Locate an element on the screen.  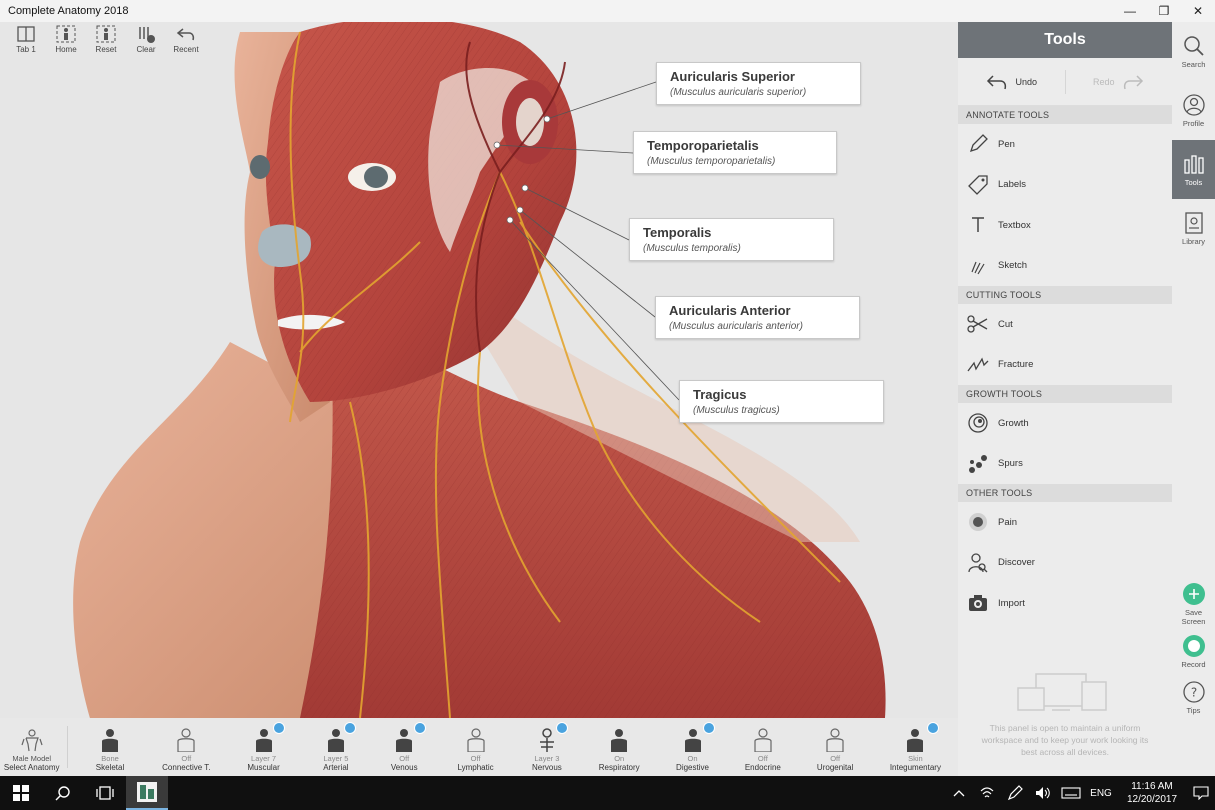
callout-latin: (Musculus auricularis superior) is located at coordinates (738, 92).